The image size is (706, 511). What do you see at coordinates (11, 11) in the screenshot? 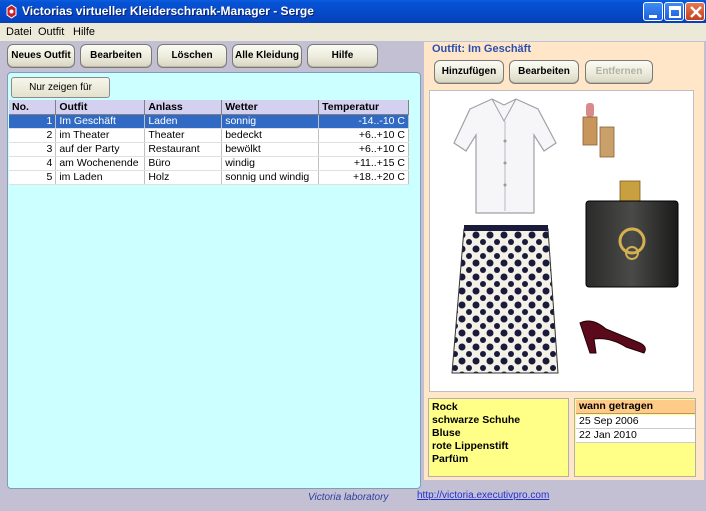
I see `app-icon` at bounding box center [11, 11].